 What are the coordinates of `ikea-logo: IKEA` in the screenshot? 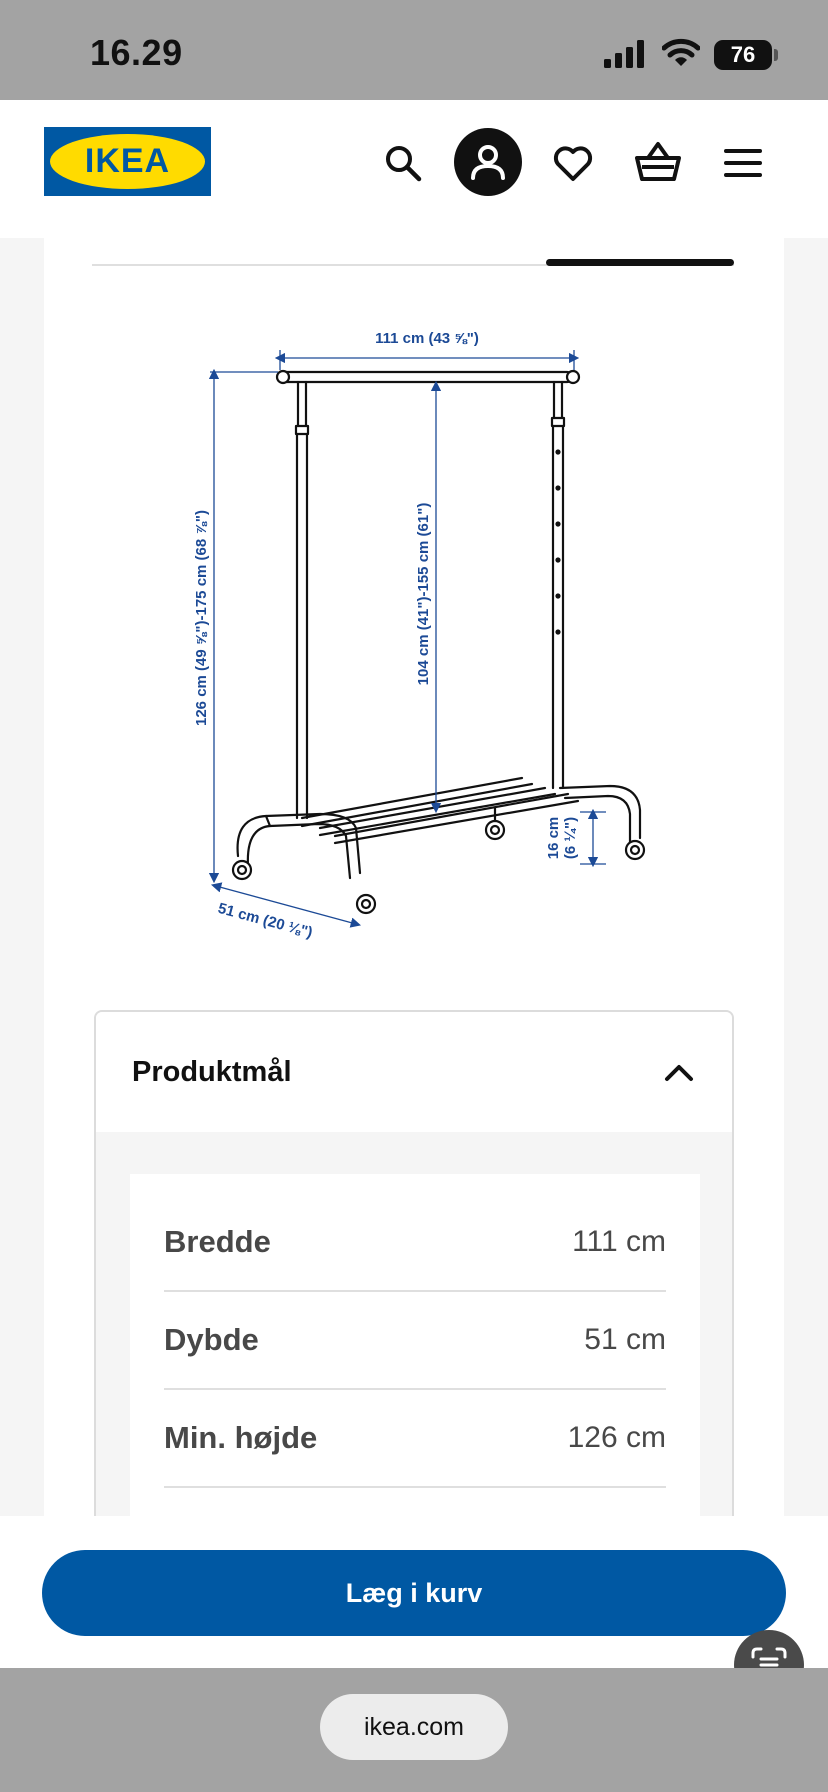 It's located at (127, 161).